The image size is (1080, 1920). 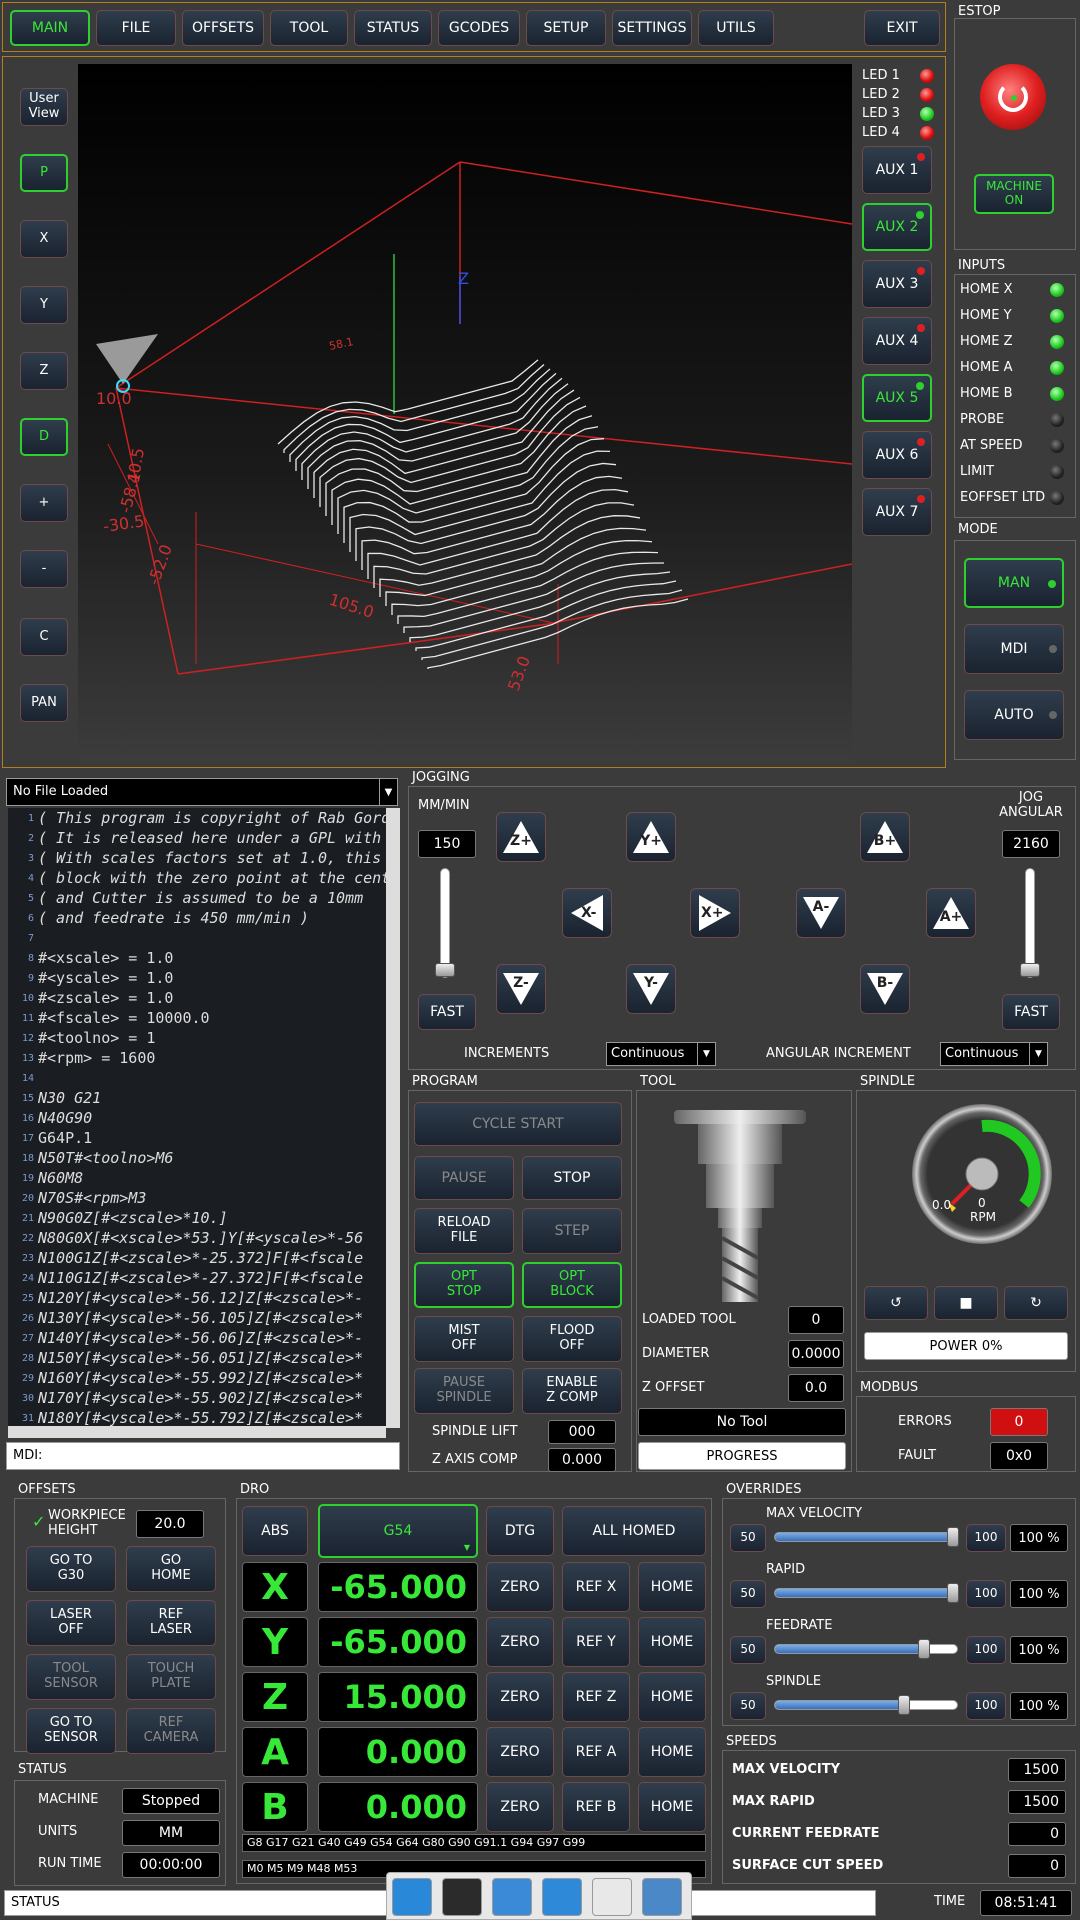 What do you see at coordinates (71, 1569) in the screenshot?
I see `offsets-button-0-0: GO TO G30` at bounding box center [71, 1569].